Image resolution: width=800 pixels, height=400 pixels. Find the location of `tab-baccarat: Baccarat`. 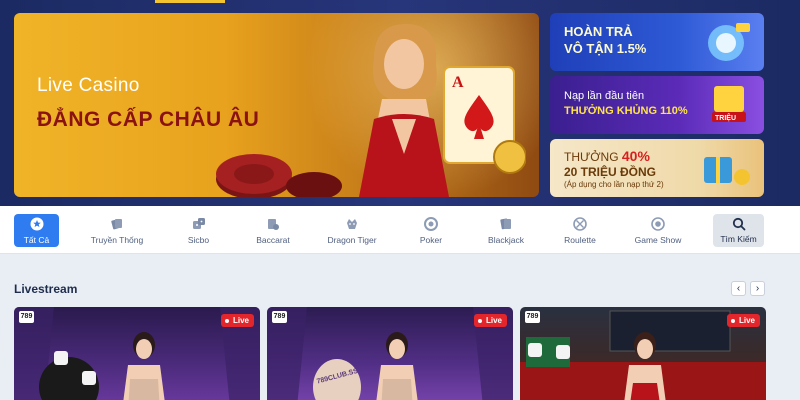

tab-baccarat: Baccarat is located at coordinates (273, 230).